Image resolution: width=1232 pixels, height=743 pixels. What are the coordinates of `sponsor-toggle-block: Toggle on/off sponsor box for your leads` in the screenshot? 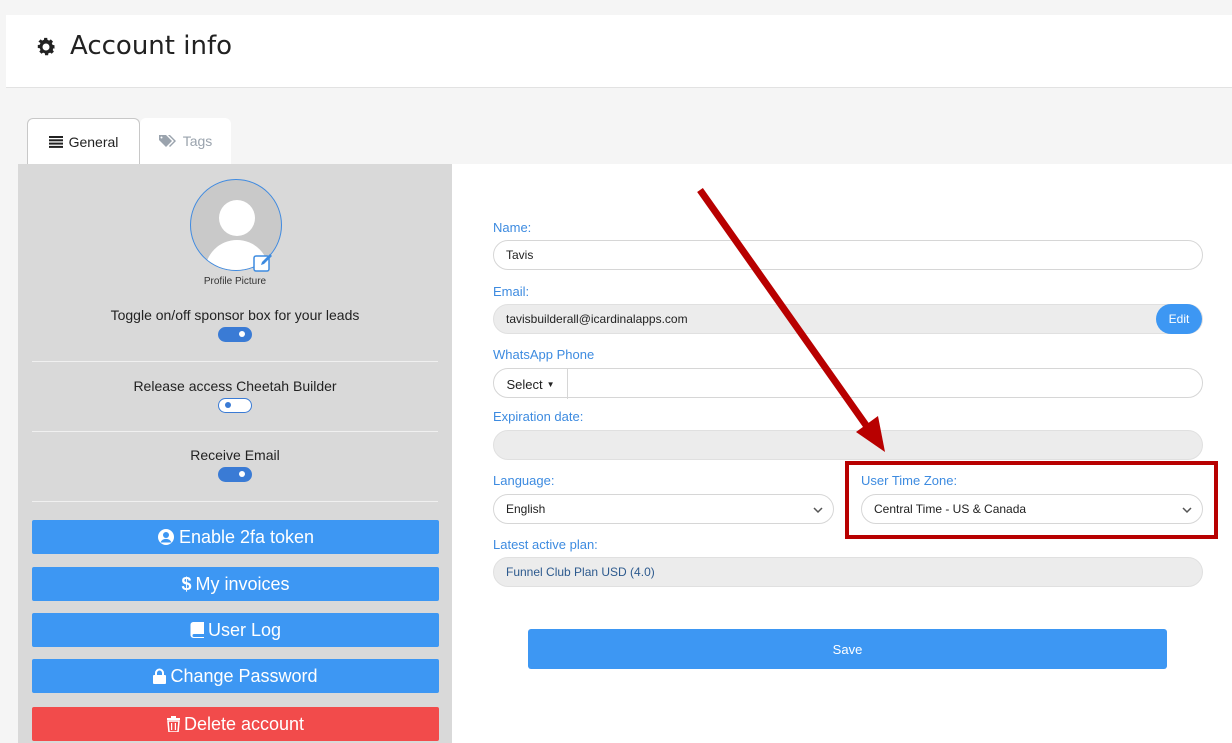 It's located at (235, 326).